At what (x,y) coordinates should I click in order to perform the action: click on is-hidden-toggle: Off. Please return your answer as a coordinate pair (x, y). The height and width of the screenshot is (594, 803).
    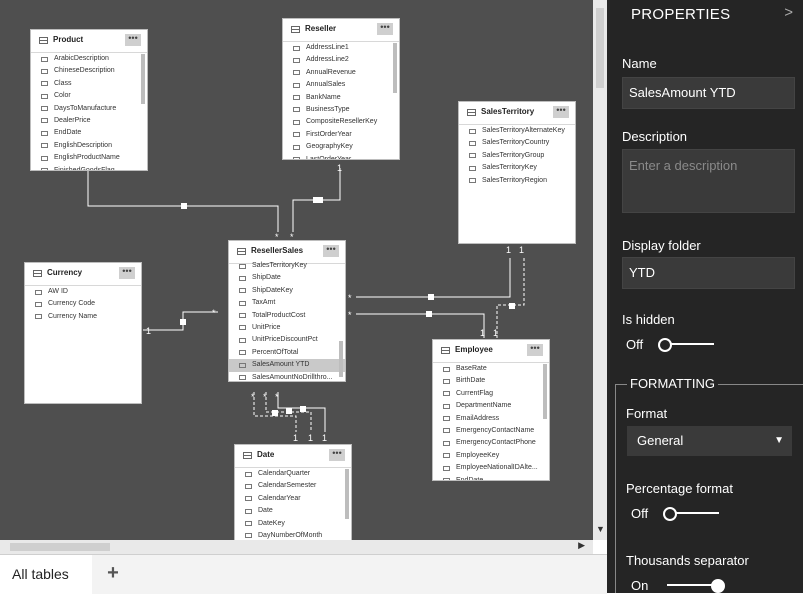
    Looking at the image, I should click on (676, 344).